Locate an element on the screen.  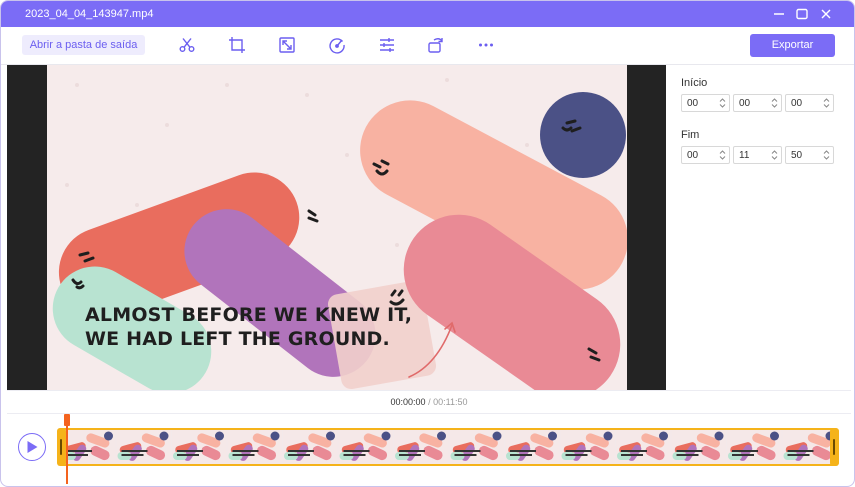
maximize-icon is located at coordinates (802, 14).